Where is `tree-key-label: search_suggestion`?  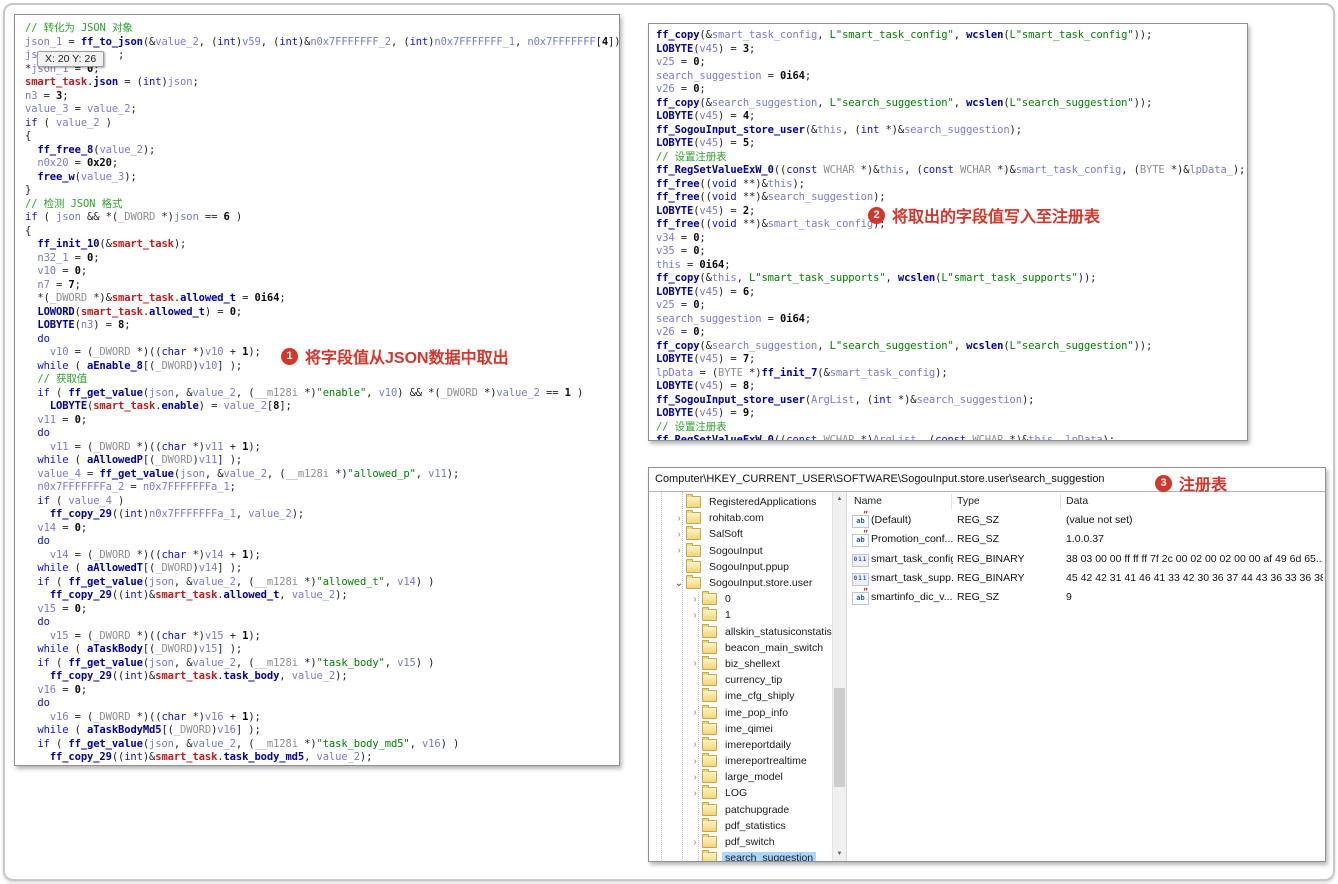
tree-key-label: search_suggestion is located at coordinates (769, 856).